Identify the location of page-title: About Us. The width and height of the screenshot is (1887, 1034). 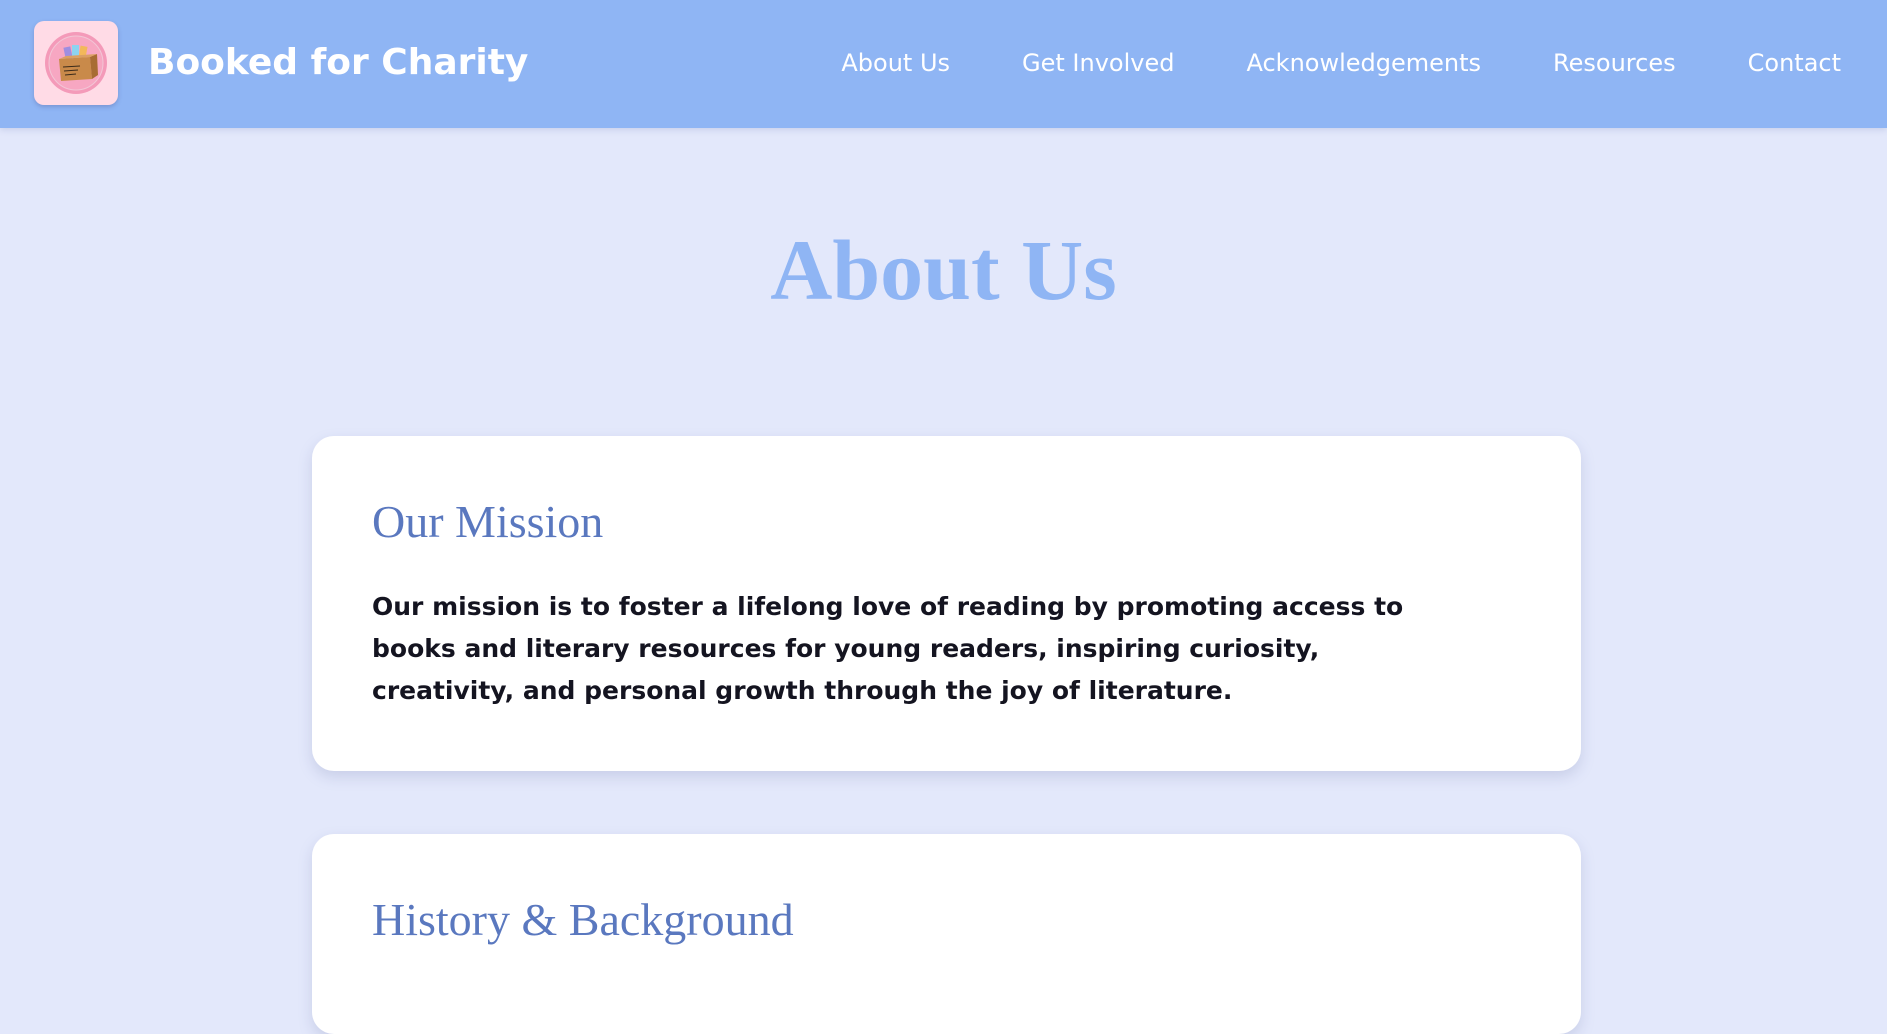
(943, 270).